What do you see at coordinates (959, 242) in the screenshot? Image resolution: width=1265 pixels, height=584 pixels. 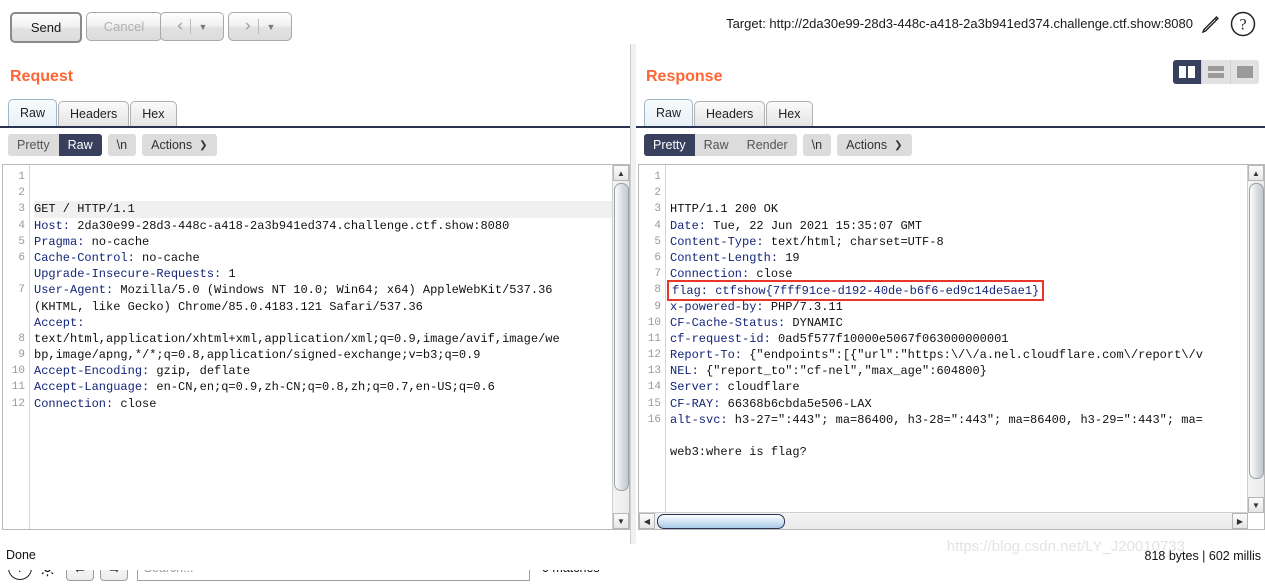 I see `code-line: Content-Type: text/html; charset=UTF-8` at bounding box center [959, 242].